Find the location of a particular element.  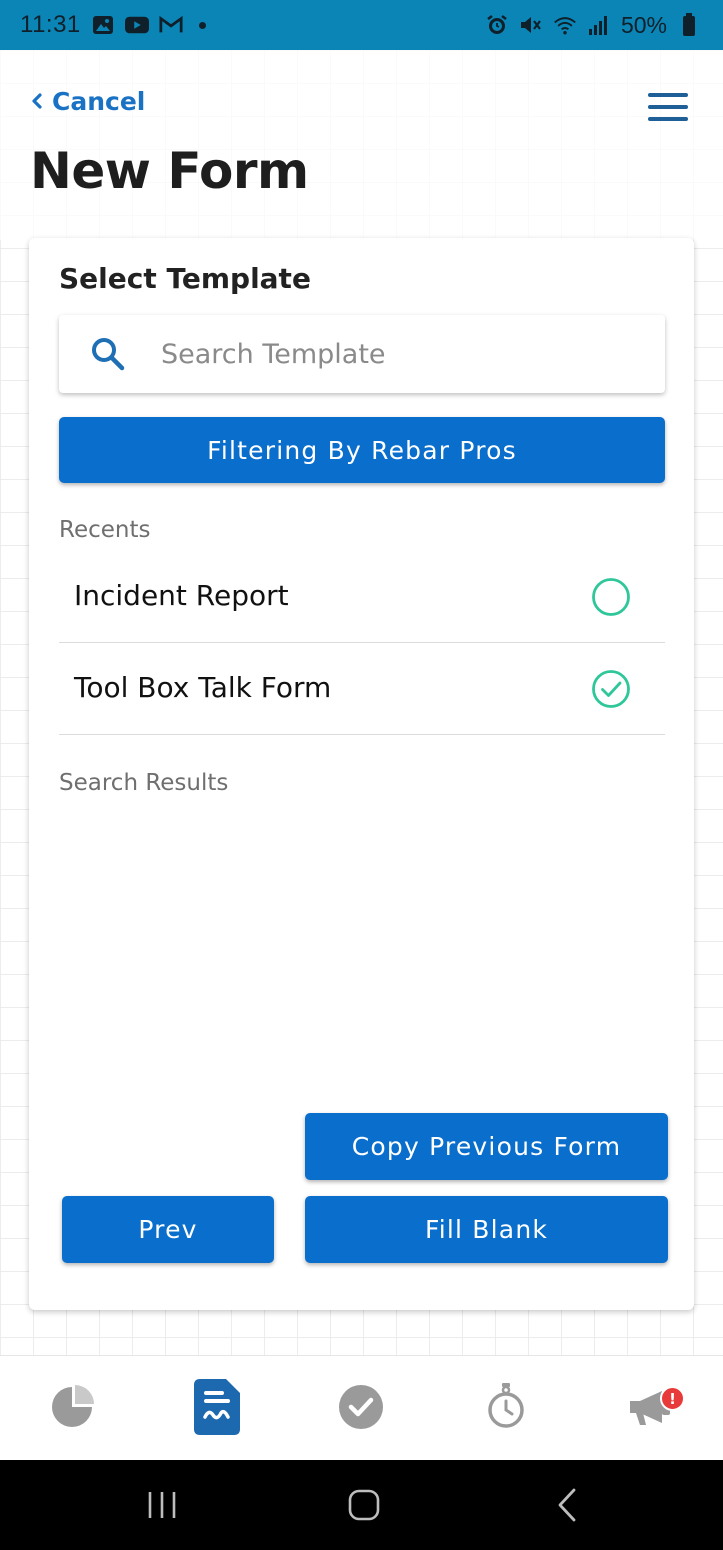

radio-unchecked-icon is located at coordinates (611, 597).